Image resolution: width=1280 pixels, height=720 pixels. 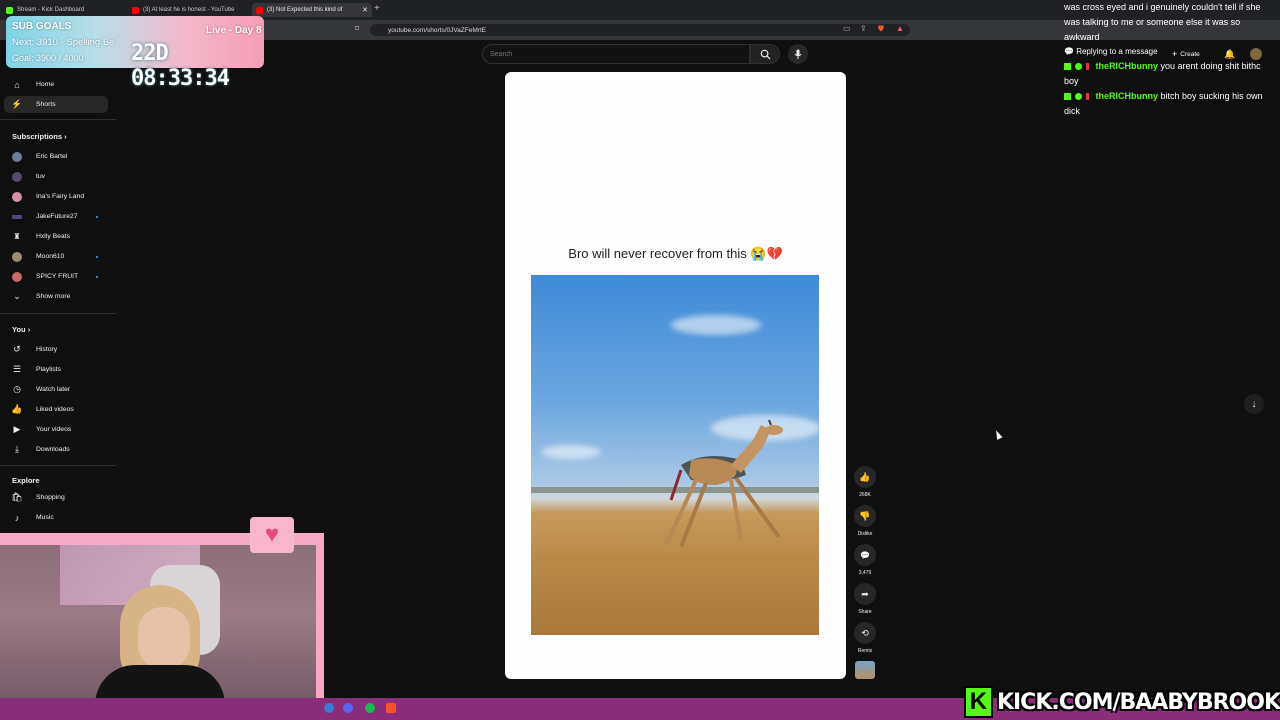 I want to click on history-icon: ↺, so click(x=17, y=349).